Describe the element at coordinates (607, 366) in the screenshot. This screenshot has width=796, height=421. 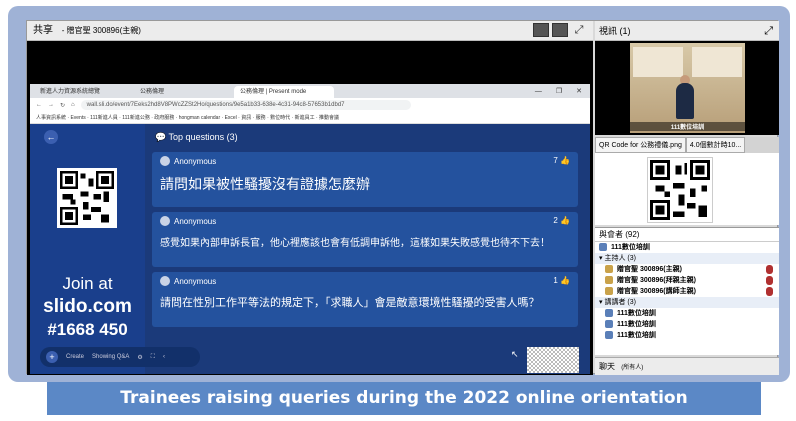
I see `chat-title: 聊天` at that location.